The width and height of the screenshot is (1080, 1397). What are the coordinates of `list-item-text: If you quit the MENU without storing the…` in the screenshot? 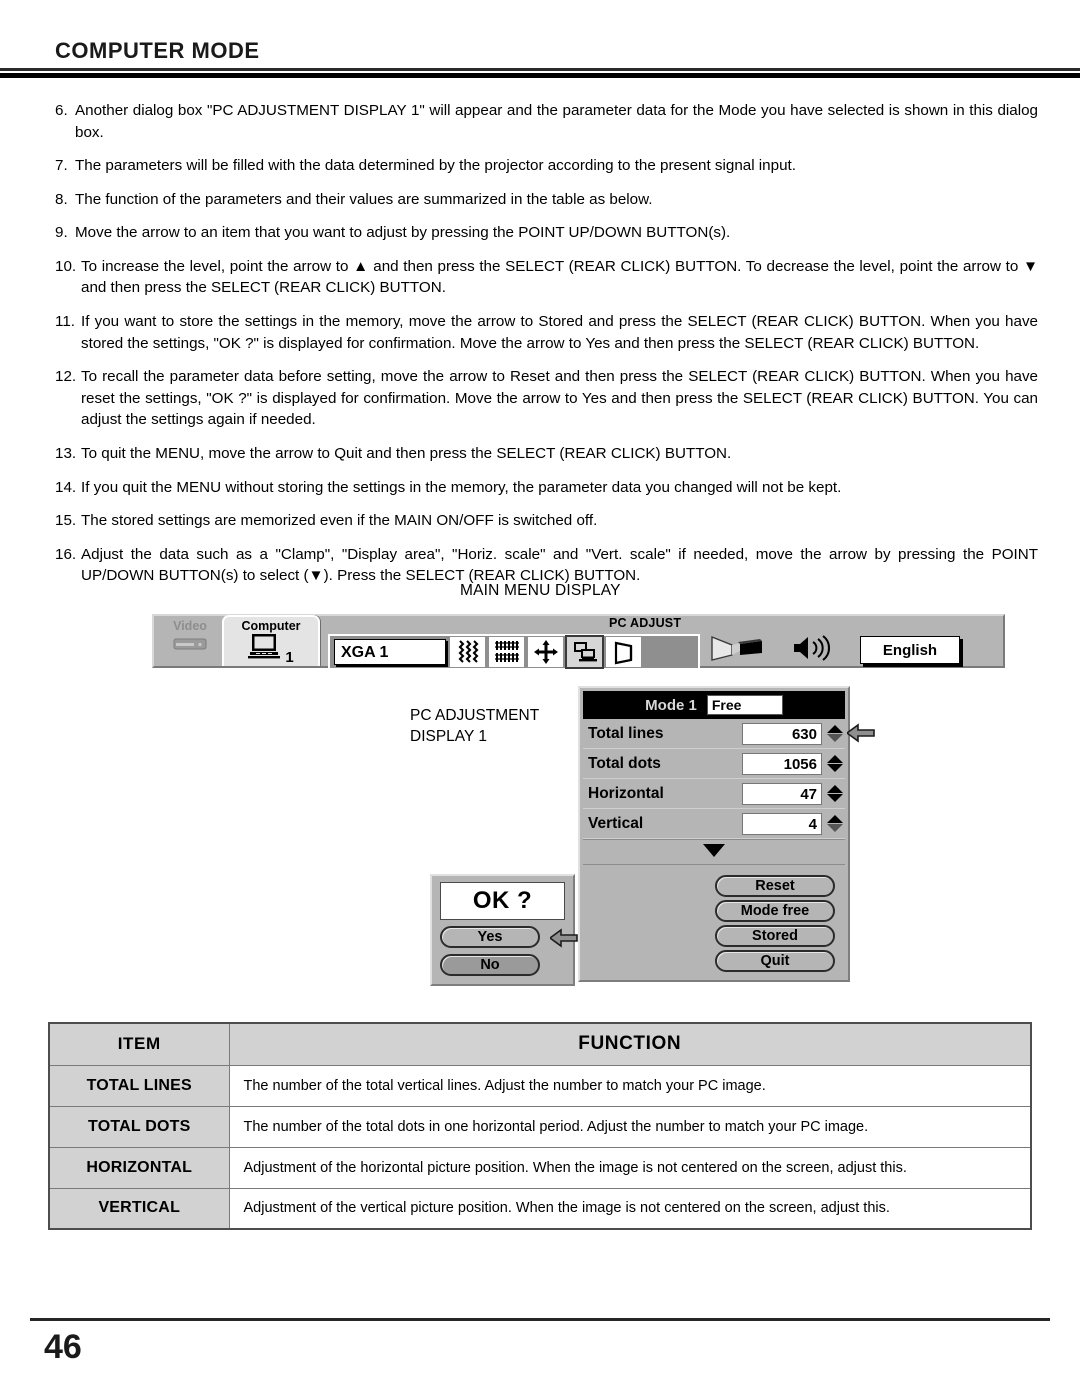 It's located at (461, 487).